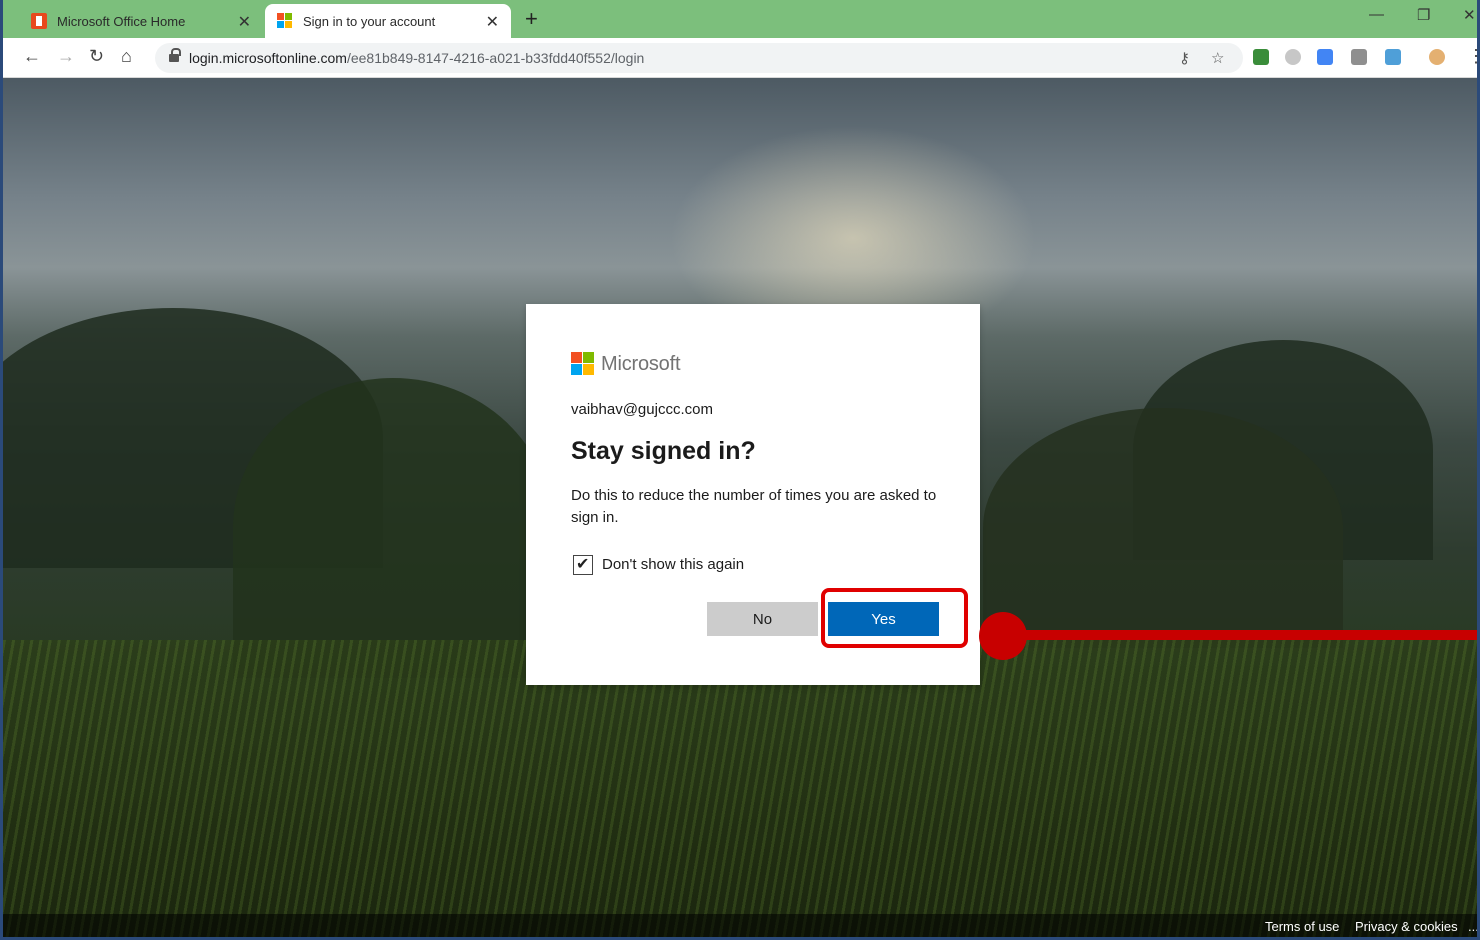 The height and width of the screenshot is (940, 1480). I want to click on office-favicon-icon, so click(39, 21).